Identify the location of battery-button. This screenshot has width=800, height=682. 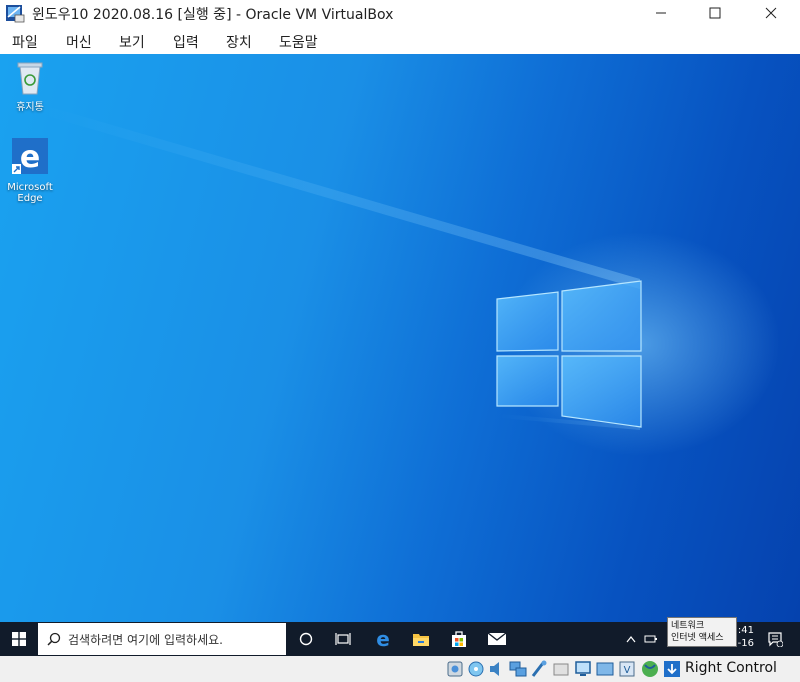
(651, 639).